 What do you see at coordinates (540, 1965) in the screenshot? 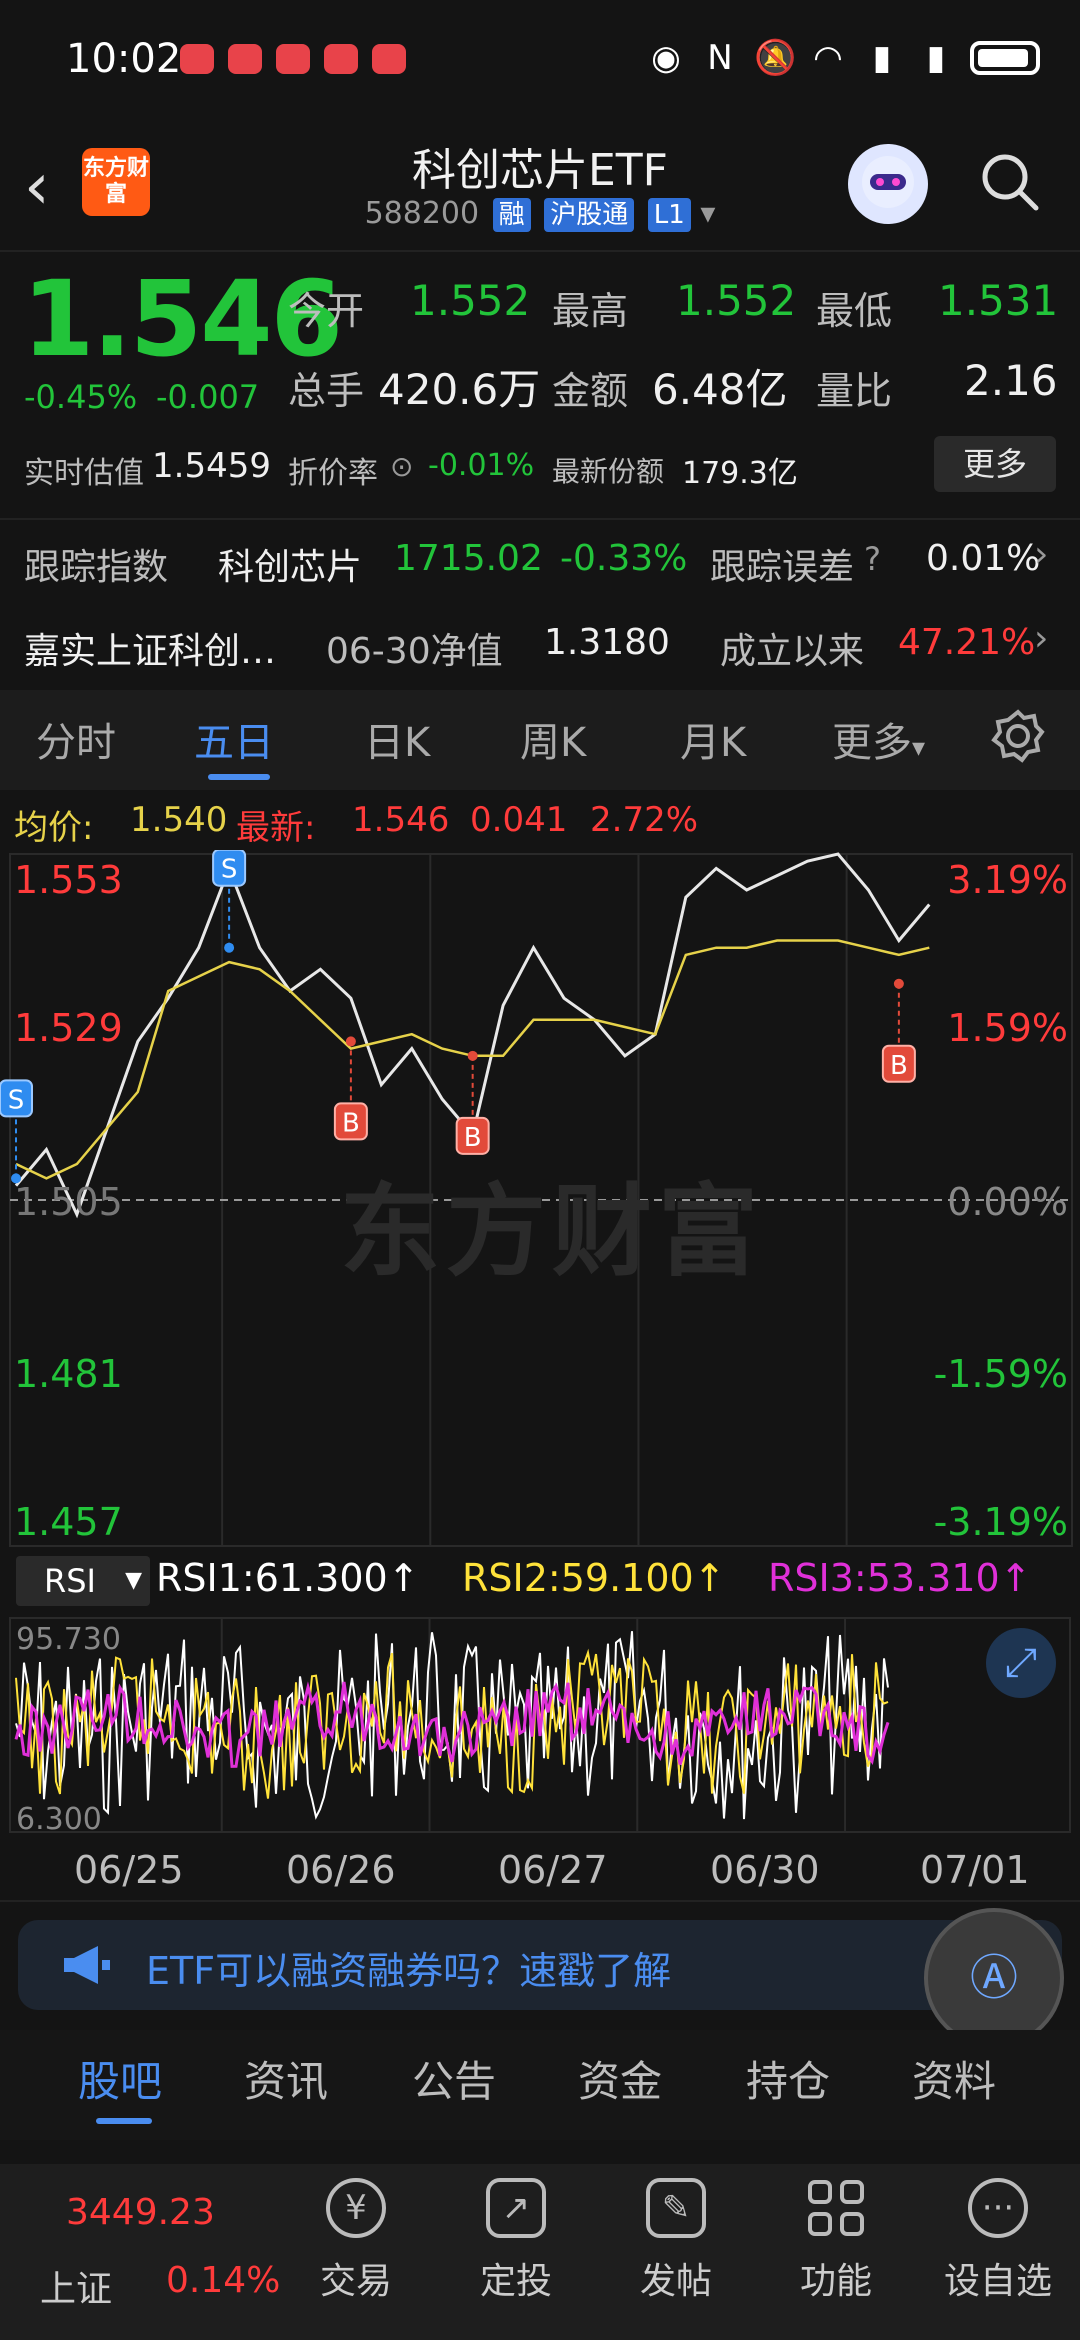
I see `promo-banner: ETF可以融资融券吗？速戳了解` at bounding box center [540, 1965].